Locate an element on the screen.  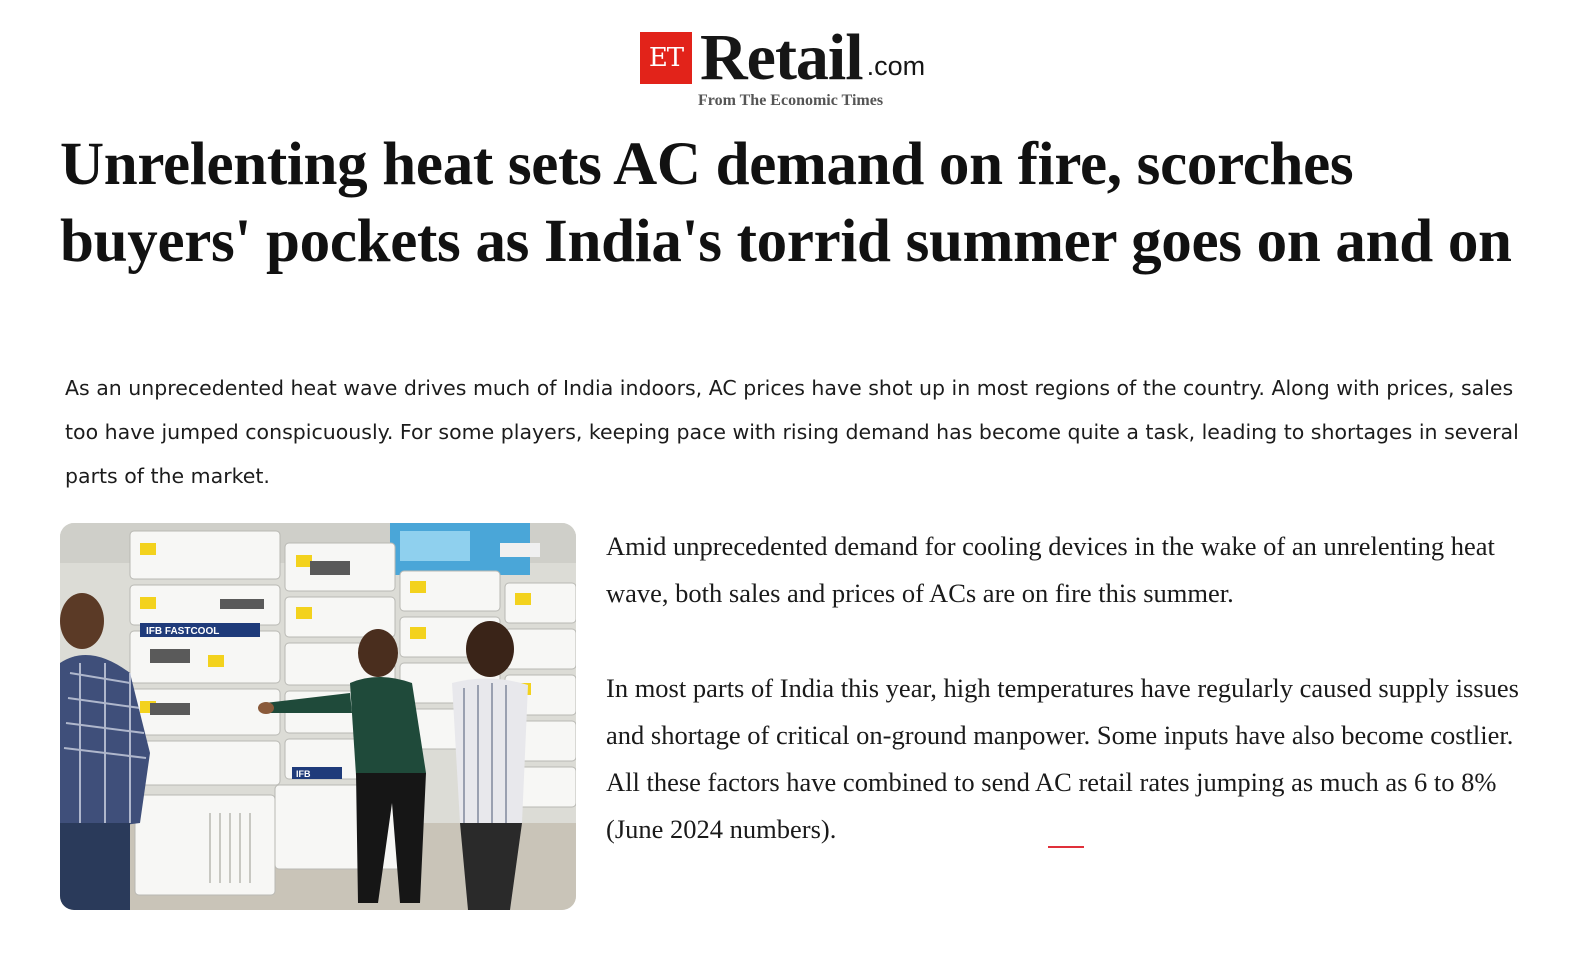
photo-icon: IFB FASTCOOL IFB is located at coordinates (318, 716).